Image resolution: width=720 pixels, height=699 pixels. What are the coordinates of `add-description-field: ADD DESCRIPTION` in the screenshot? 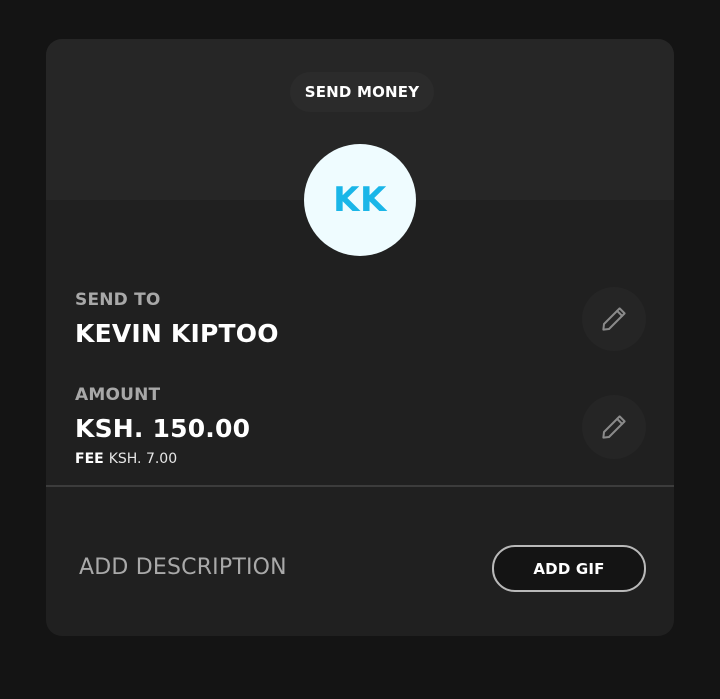 It's located at (183, 567).